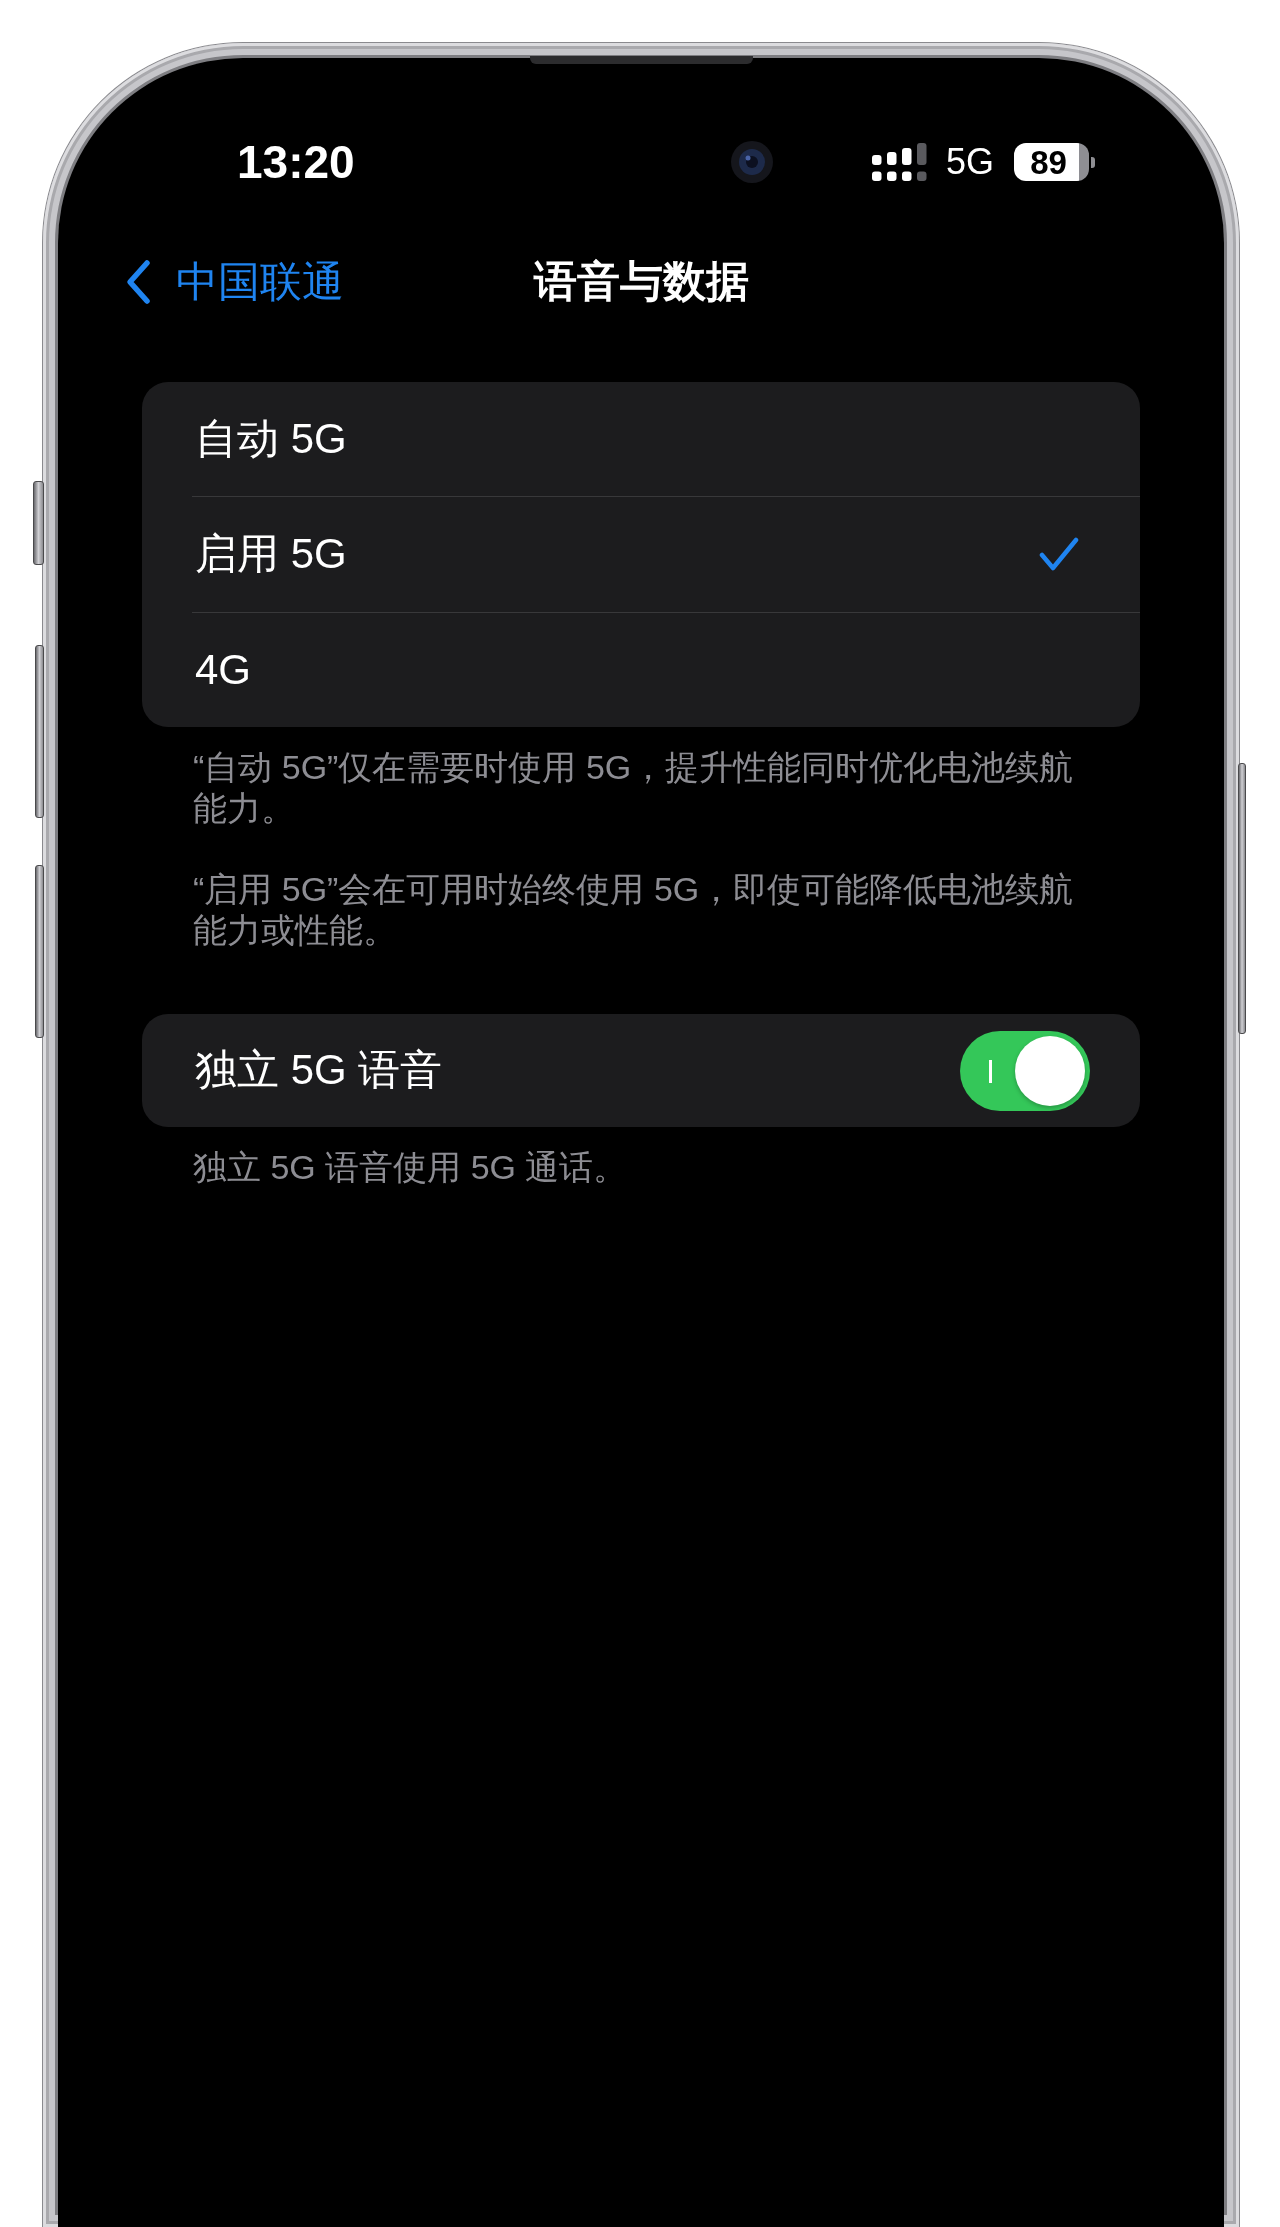  Describe the element at coordinates (641, 554) in the screenshot. I see `option-row: 启用 5G` at that location.